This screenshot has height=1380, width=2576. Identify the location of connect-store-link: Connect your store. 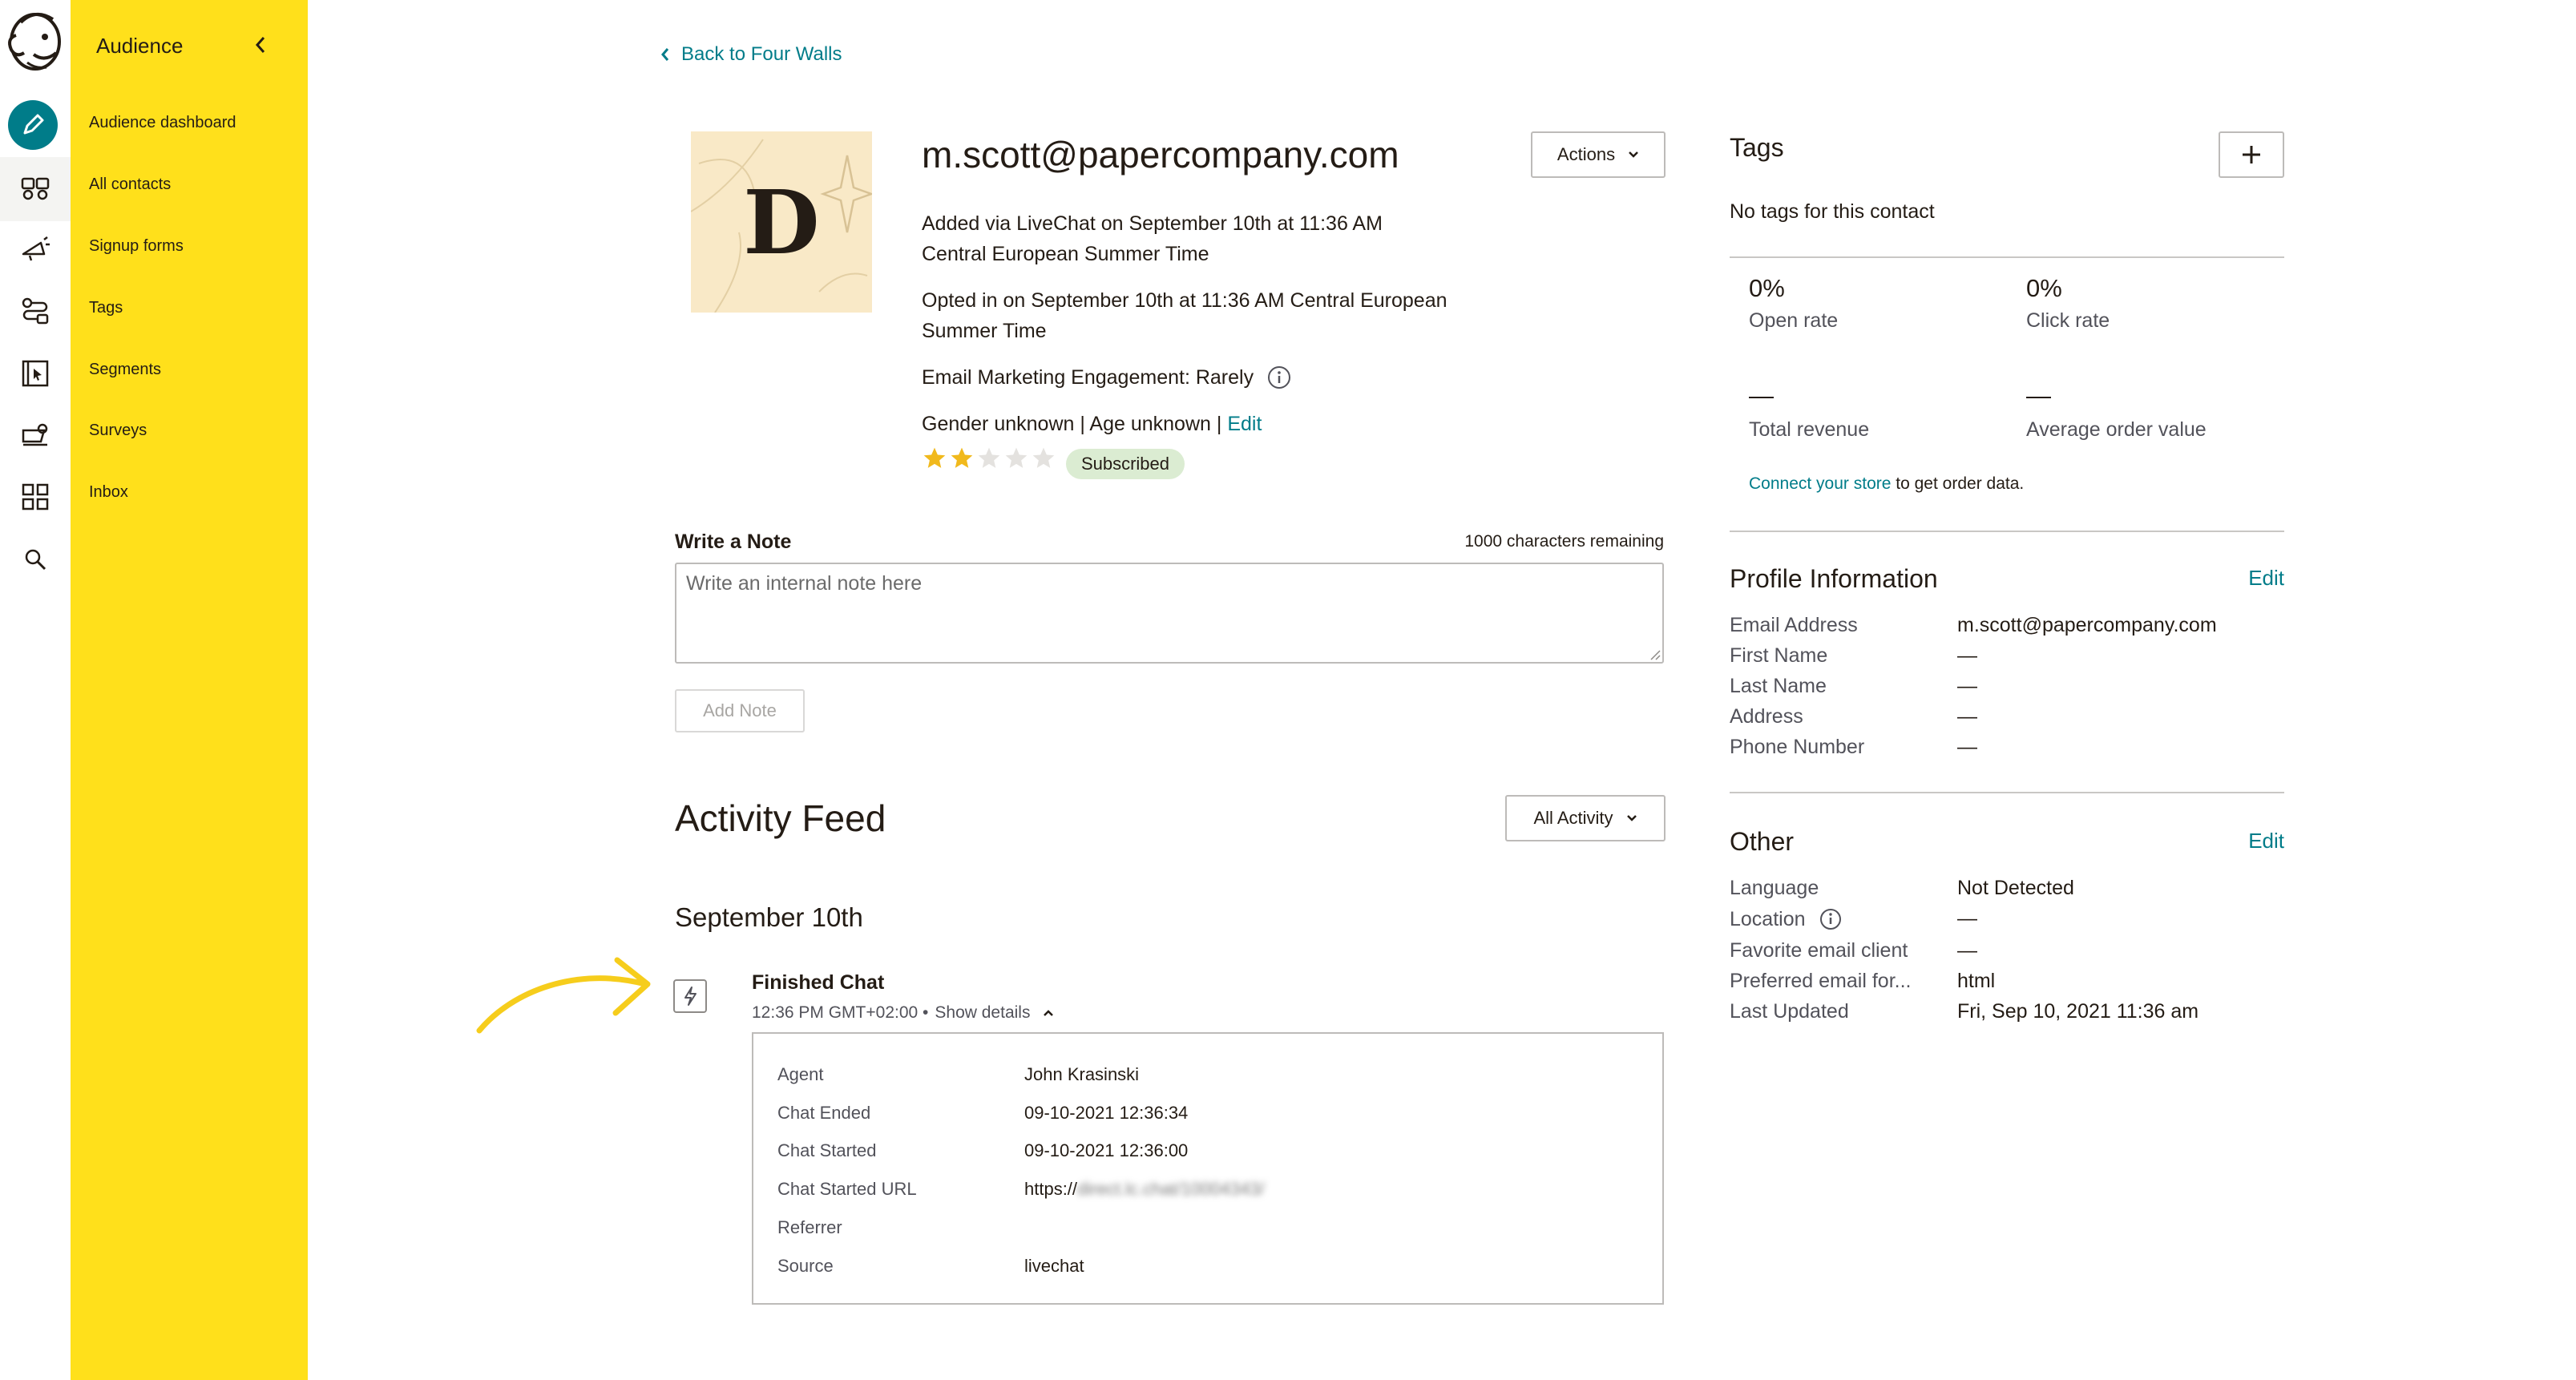
(1820, 483).